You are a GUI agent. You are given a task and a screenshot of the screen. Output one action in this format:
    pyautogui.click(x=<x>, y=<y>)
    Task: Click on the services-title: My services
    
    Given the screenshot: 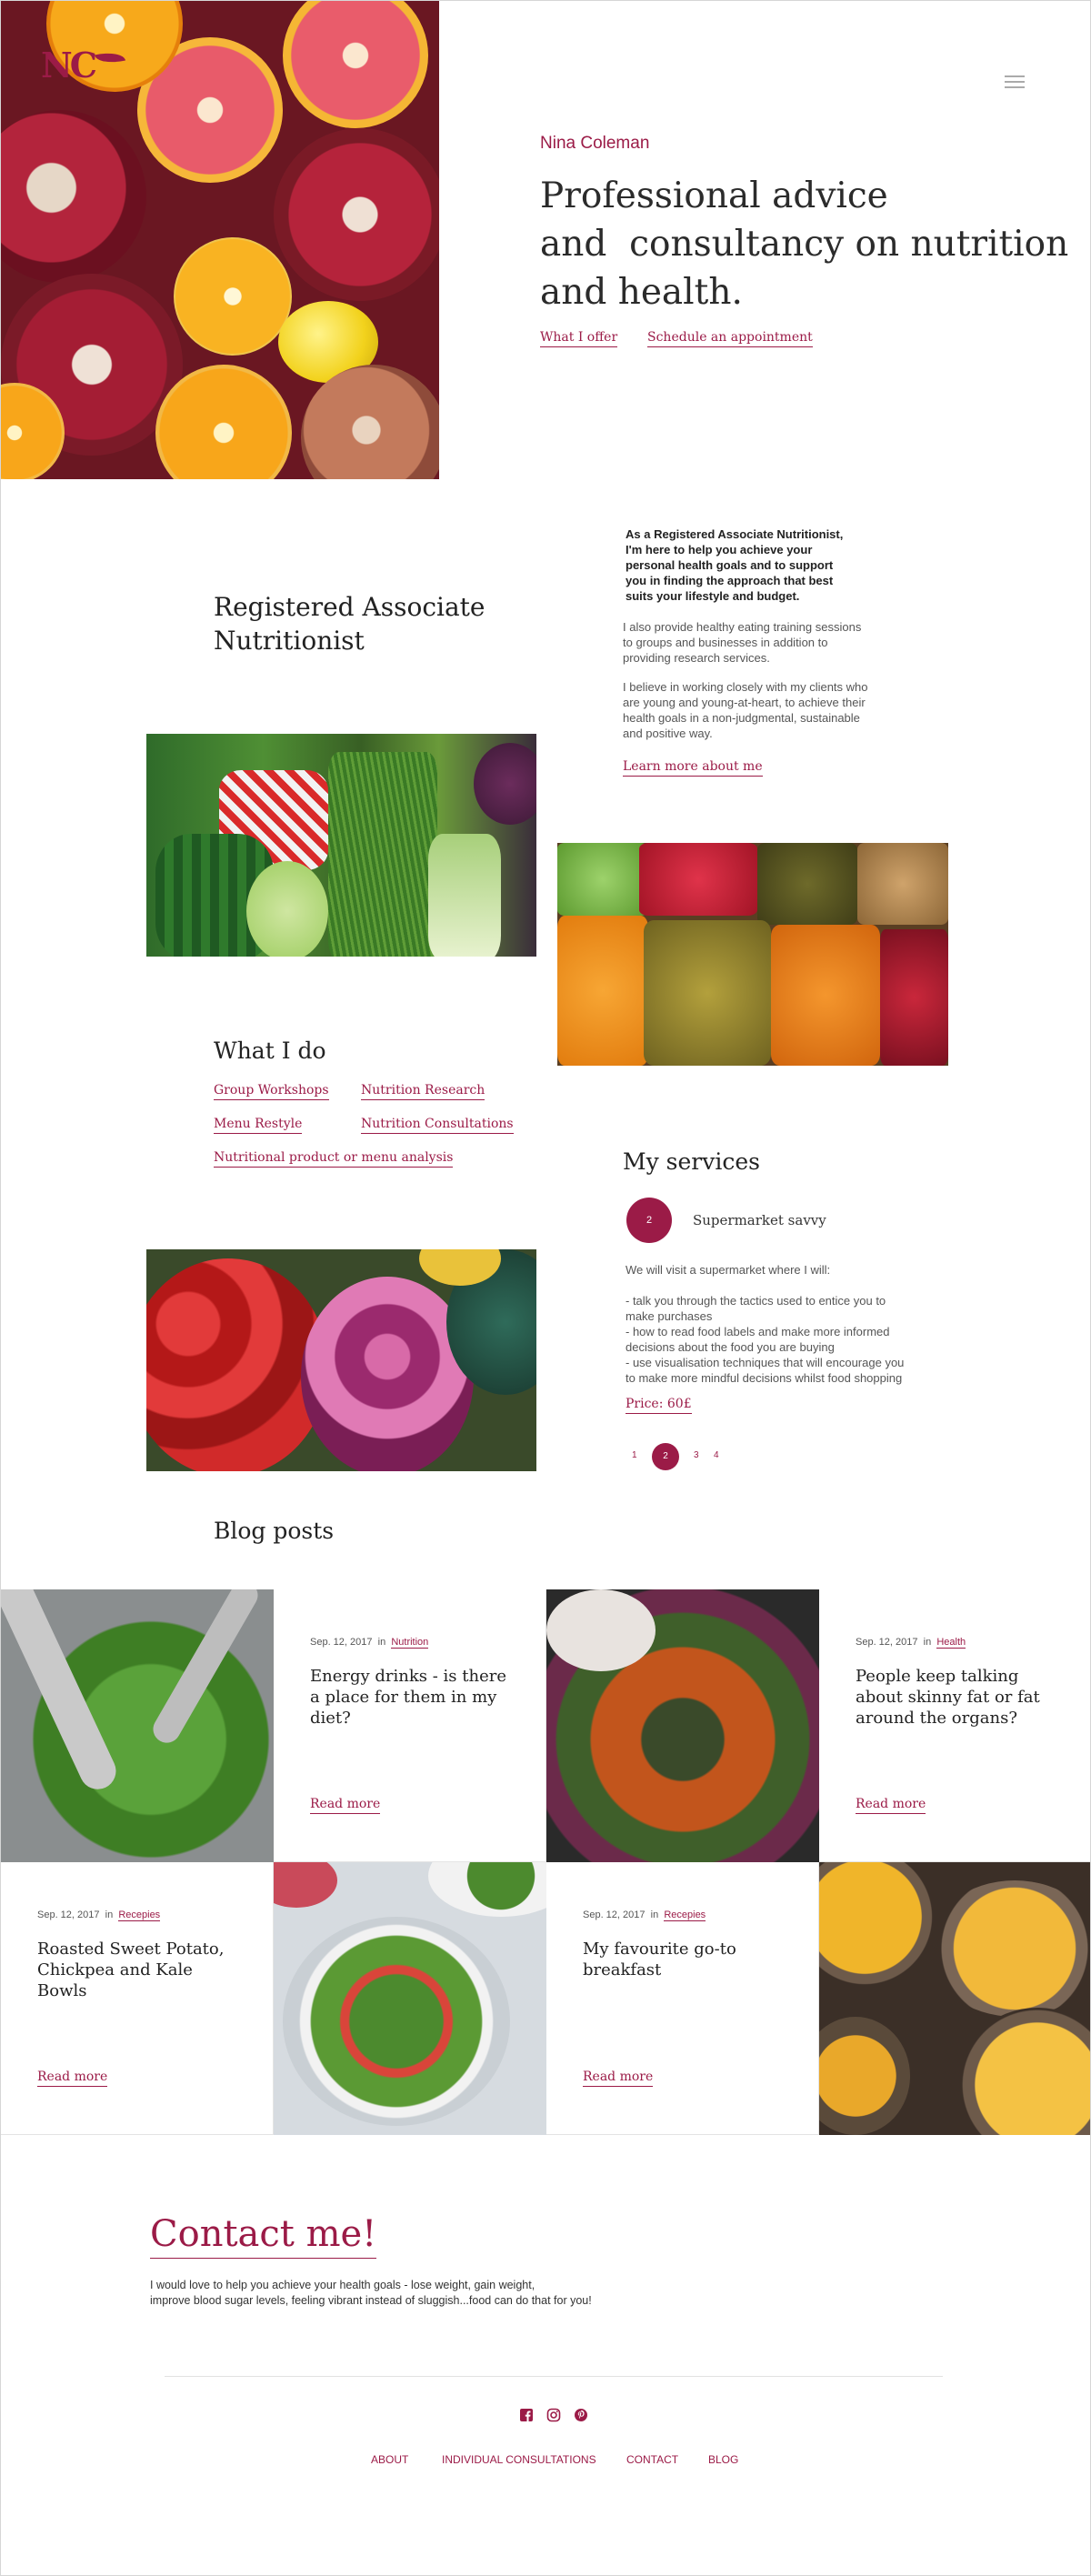 What is the action you would take?
    pyautogui.click(x=691, y=1162)
    